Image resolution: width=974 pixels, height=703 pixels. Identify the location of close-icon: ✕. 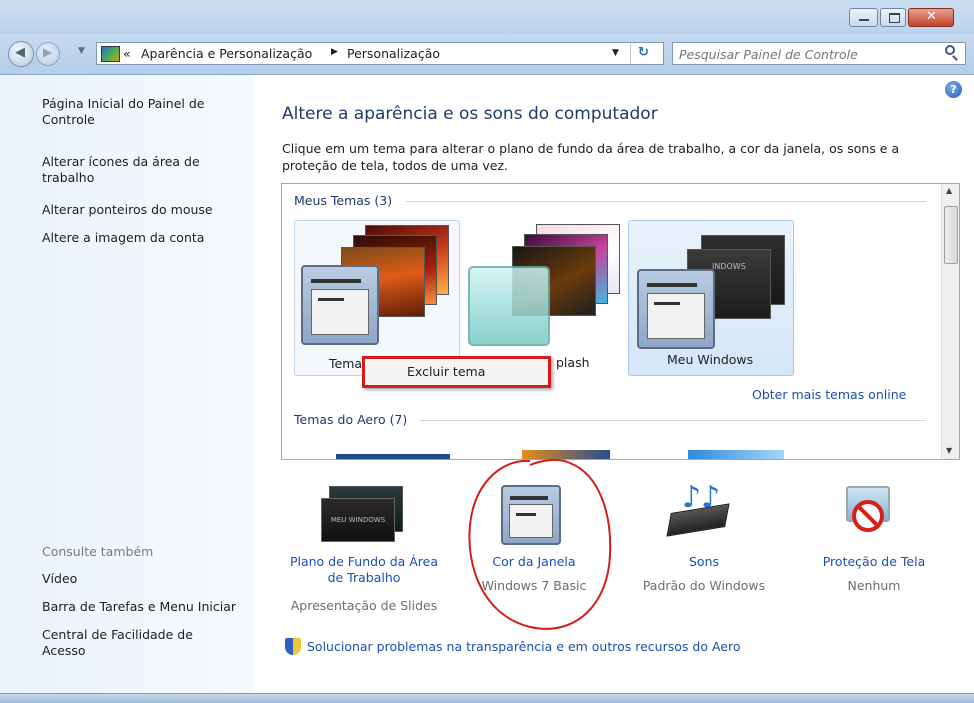
(931, 16).